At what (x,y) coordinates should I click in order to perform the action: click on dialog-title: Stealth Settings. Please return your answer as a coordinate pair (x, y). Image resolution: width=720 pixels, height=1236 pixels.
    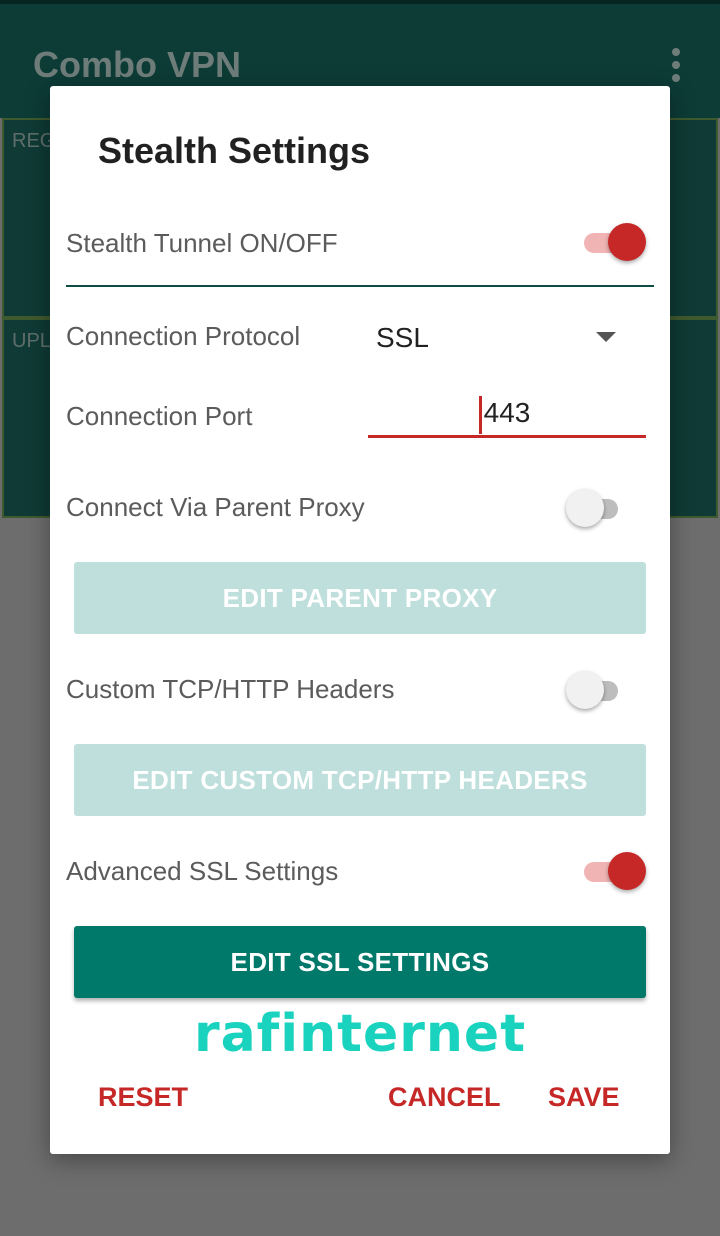
    Looking at the image, I should click on (234, 150).